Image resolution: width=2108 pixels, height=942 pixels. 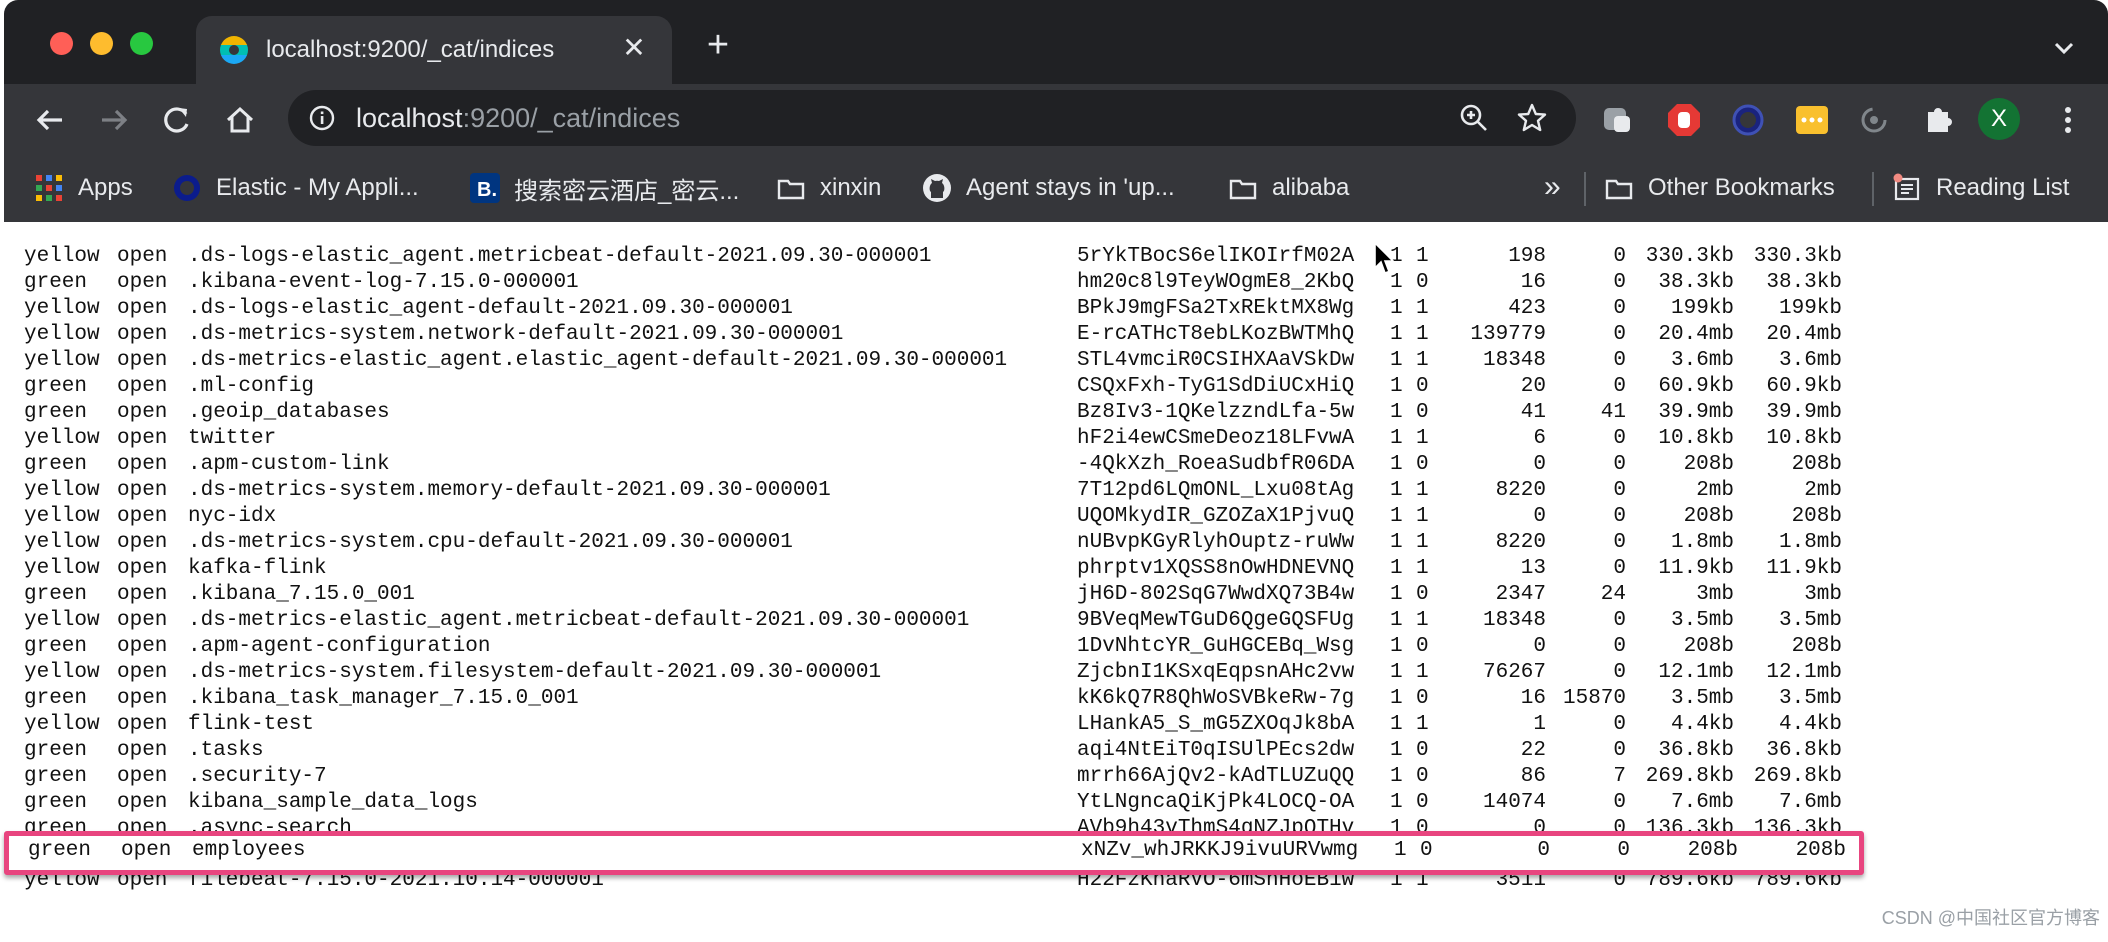 What do you see at coordinates (2068, 120) in the screenshot?
I see `more-menu-icon` at bounding box center [2068, 120].